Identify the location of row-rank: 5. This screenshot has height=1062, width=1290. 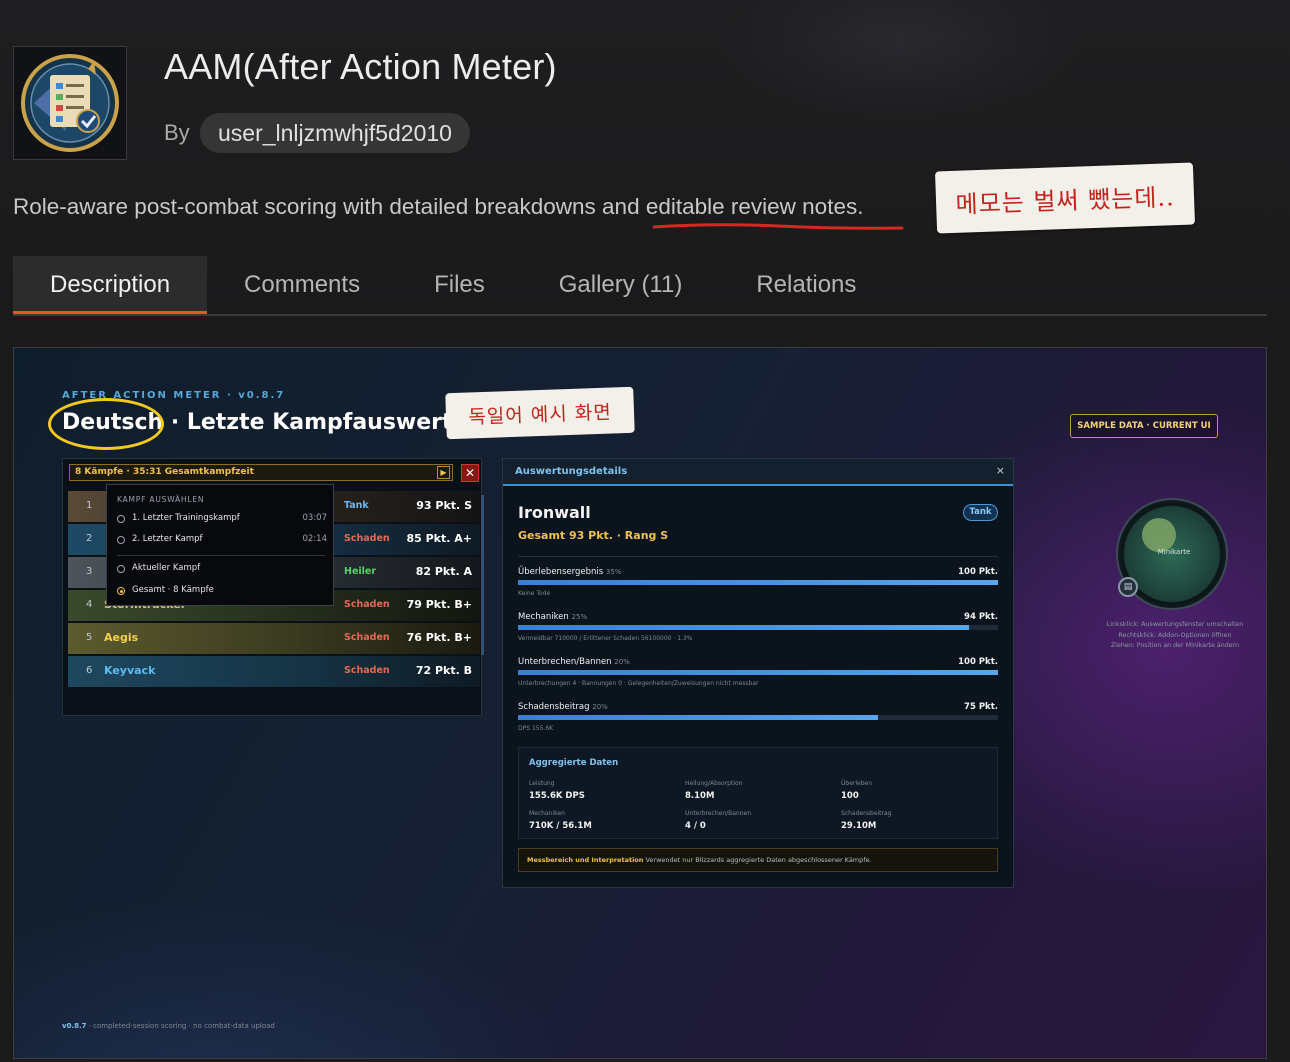
(89, 637).